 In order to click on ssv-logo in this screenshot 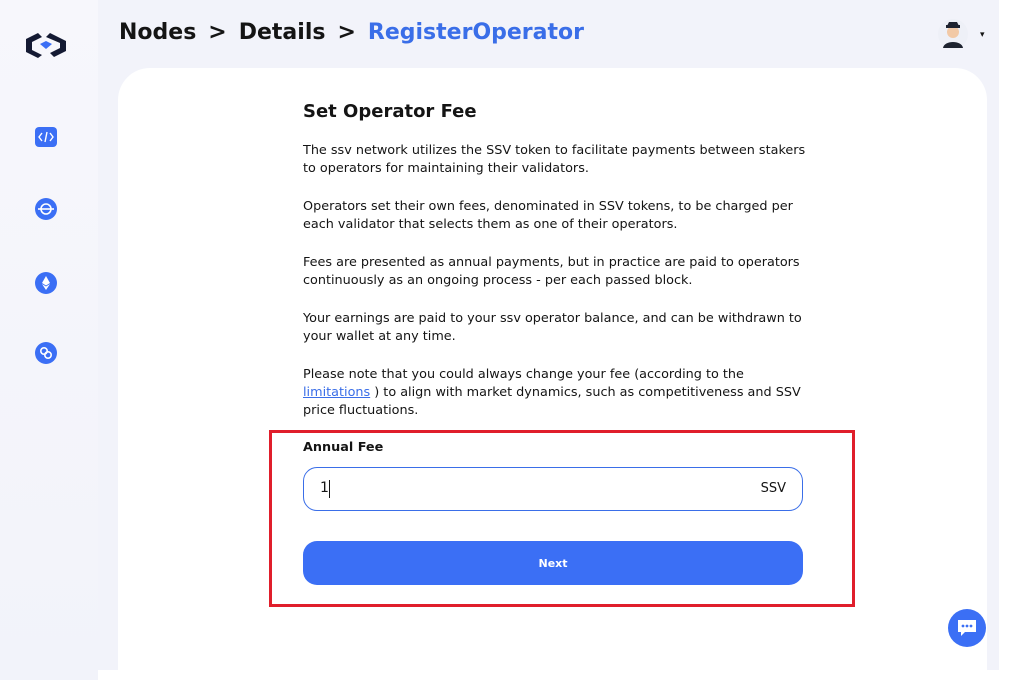, I will do `click(46, 45)`.